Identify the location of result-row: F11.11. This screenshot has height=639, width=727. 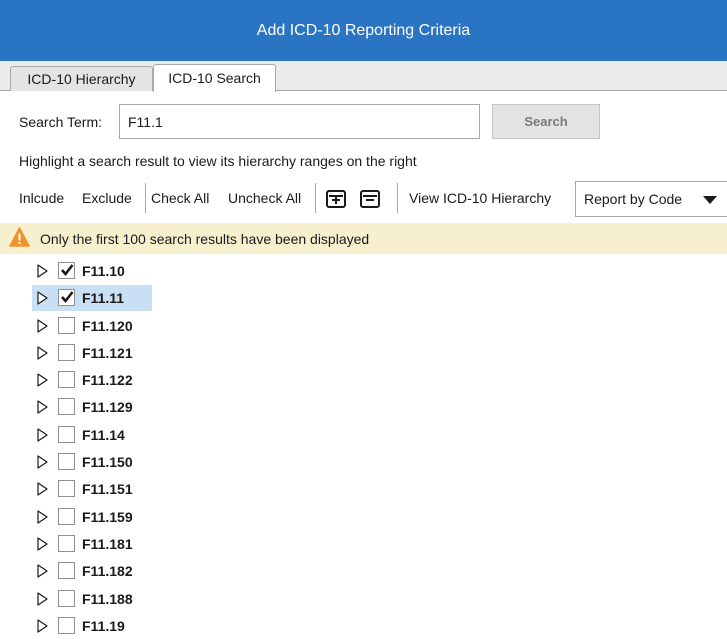
(363, 298).